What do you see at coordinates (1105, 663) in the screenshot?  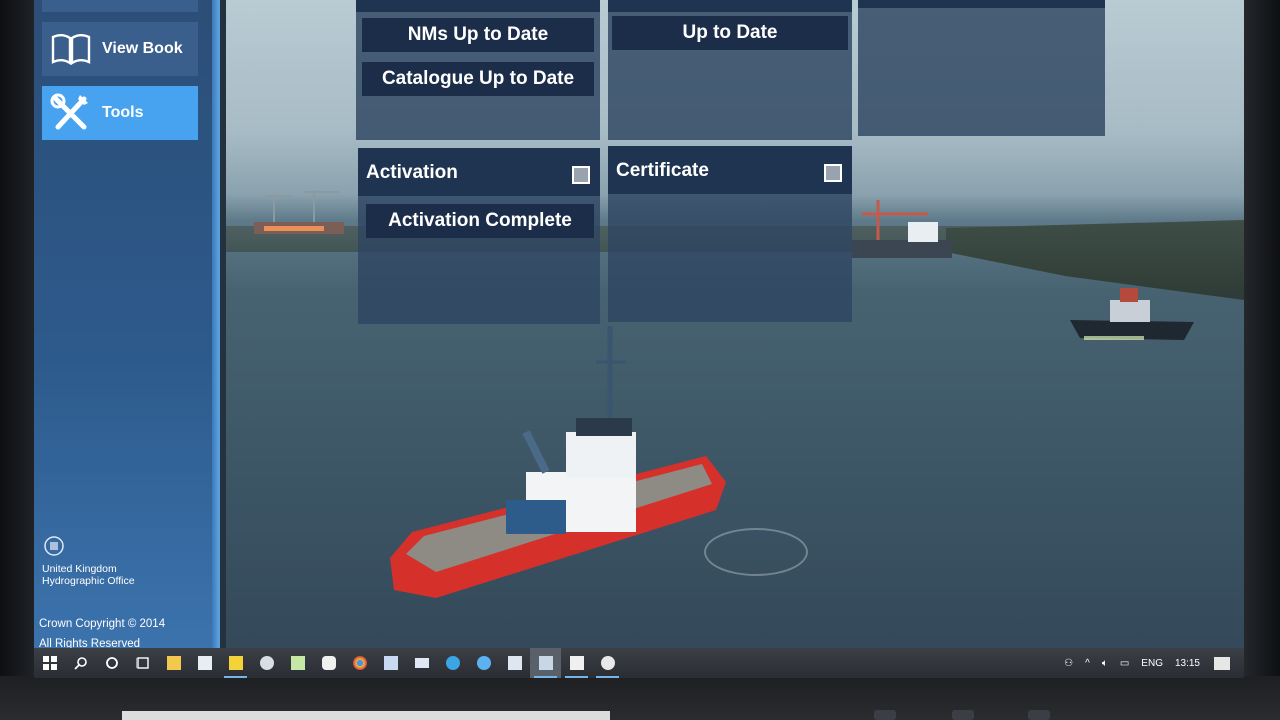 I see `volume-icon: 🔈︎` at bounding box center [1105, 663].